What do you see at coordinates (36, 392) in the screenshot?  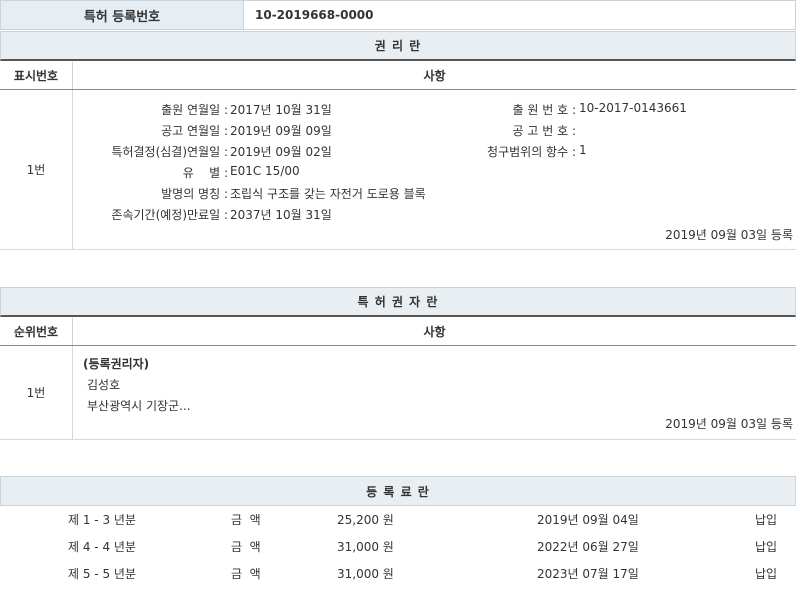 I see `holders-entry-number: 1번` at bounding box center [36, 392].